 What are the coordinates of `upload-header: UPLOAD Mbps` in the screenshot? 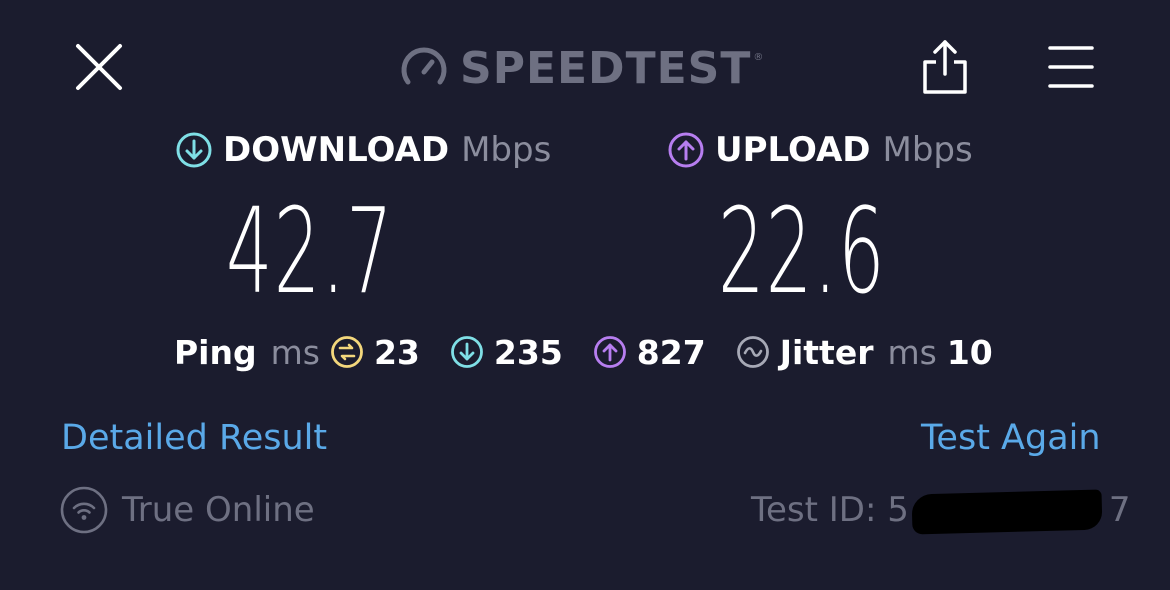 It's located at (820, 150).